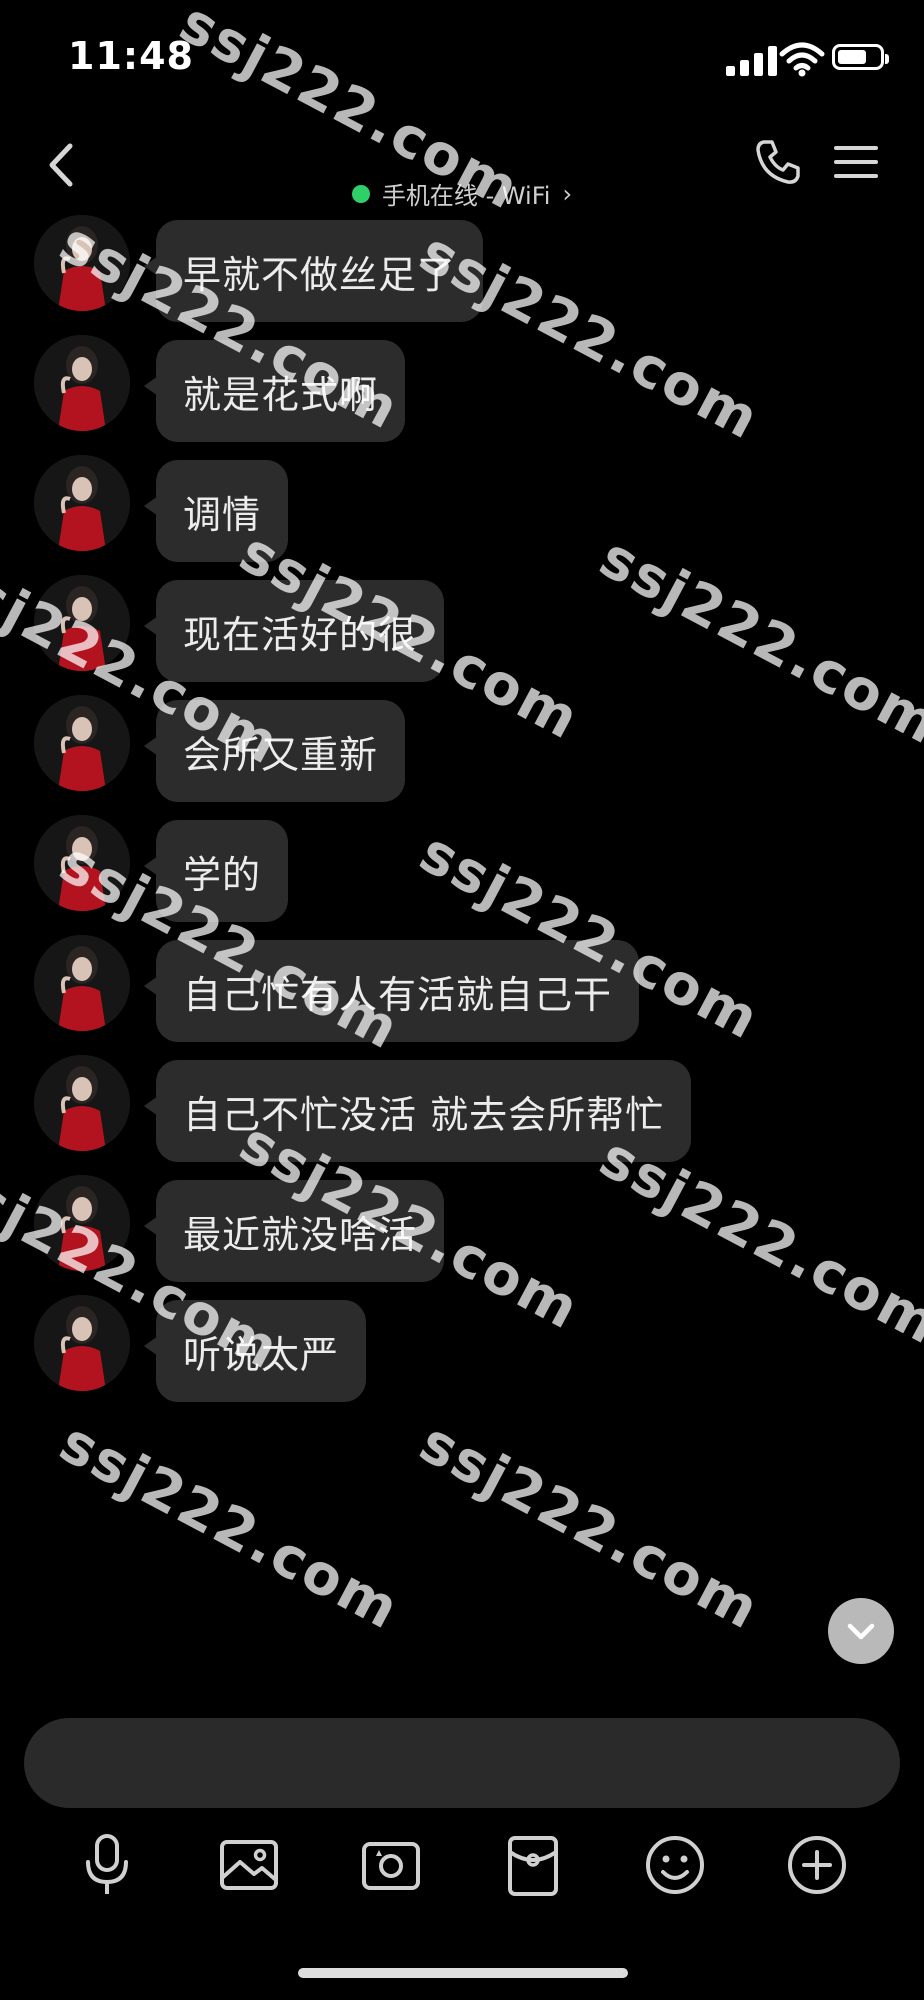  I want to click on chevron-down-icon, so click(861, 1631).